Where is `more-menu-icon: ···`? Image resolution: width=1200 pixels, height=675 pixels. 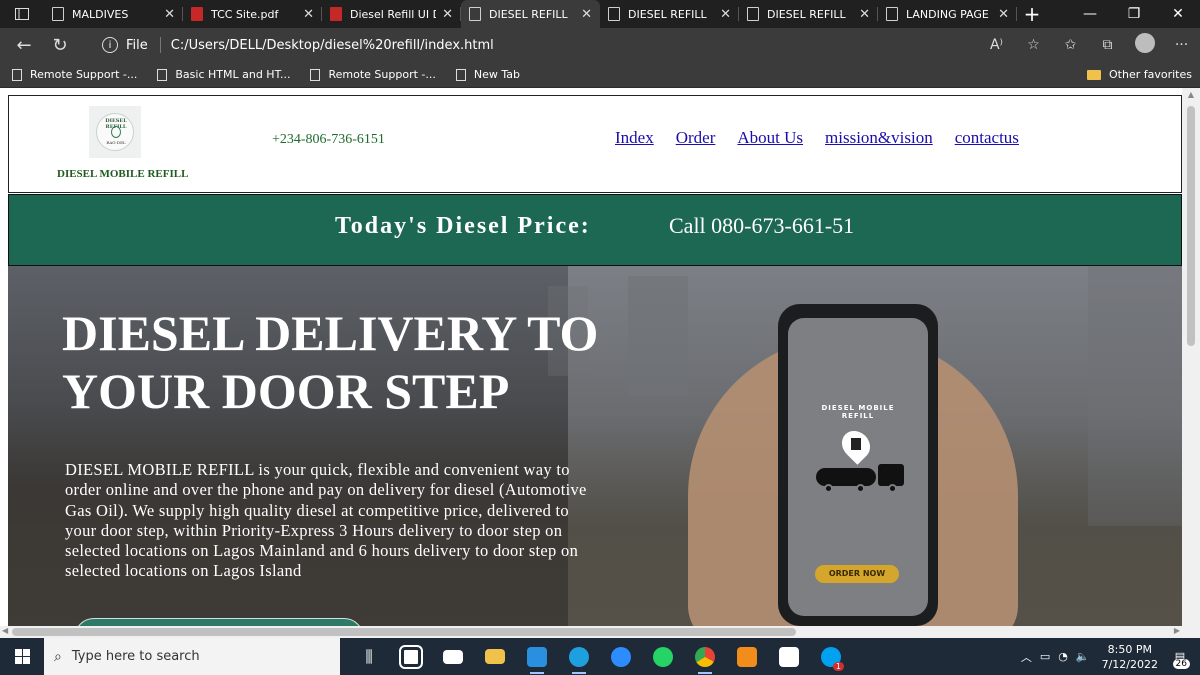
more-menu-icon: ··· is located at coordinates (1181, 45).